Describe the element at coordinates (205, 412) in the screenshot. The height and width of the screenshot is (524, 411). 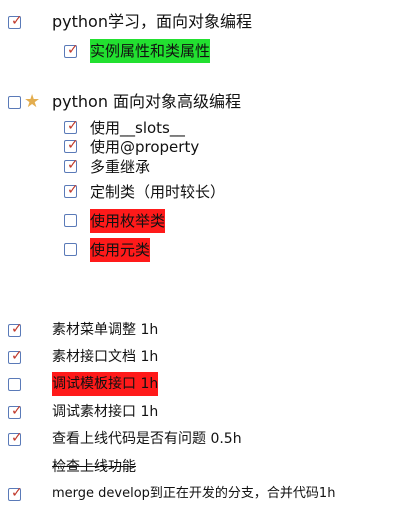
I see `todo-item: ✓ 调试素材接口 1h` at that location.